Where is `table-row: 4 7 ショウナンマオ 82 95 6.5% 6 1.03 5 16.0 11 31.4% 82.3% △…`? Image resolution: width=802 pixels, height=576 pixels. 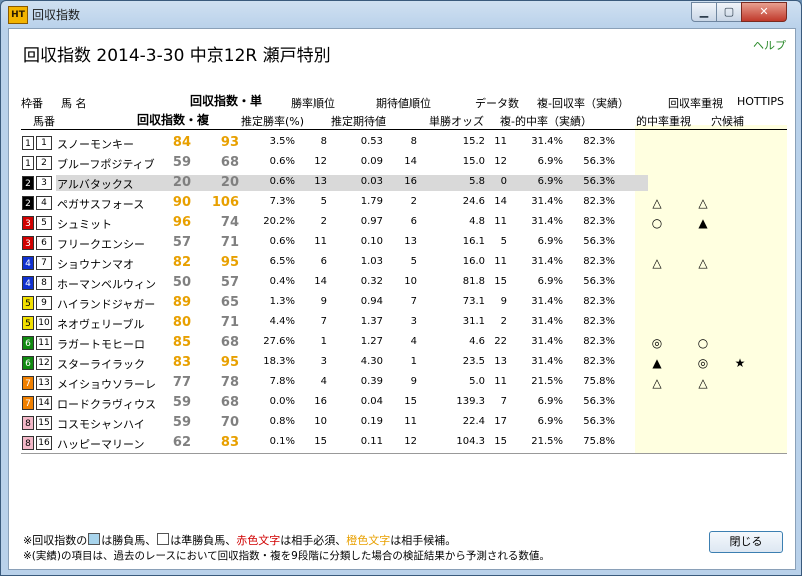
table-row: 4 7 ショウナンマオ 82 95 6.5% 6 1.03 5 16.0 11 31.4% 82.3% △… is located at coordinates (404, 263).